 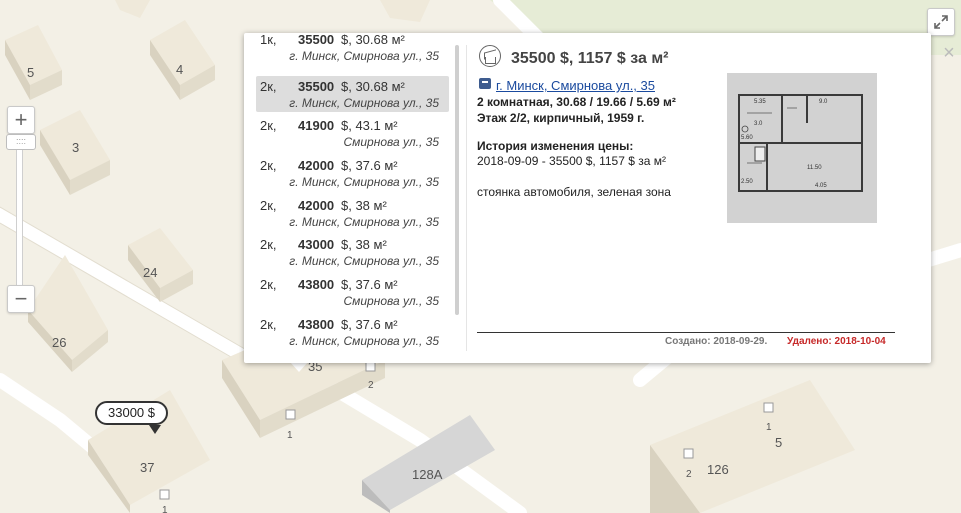 What do you see at coordinates (802, 148) in the screenshot?
I see `floor-plan-image: 5.35 9.0 3.0 5.60 2.50 11.50 4.05` at bounding box center [802, 148].